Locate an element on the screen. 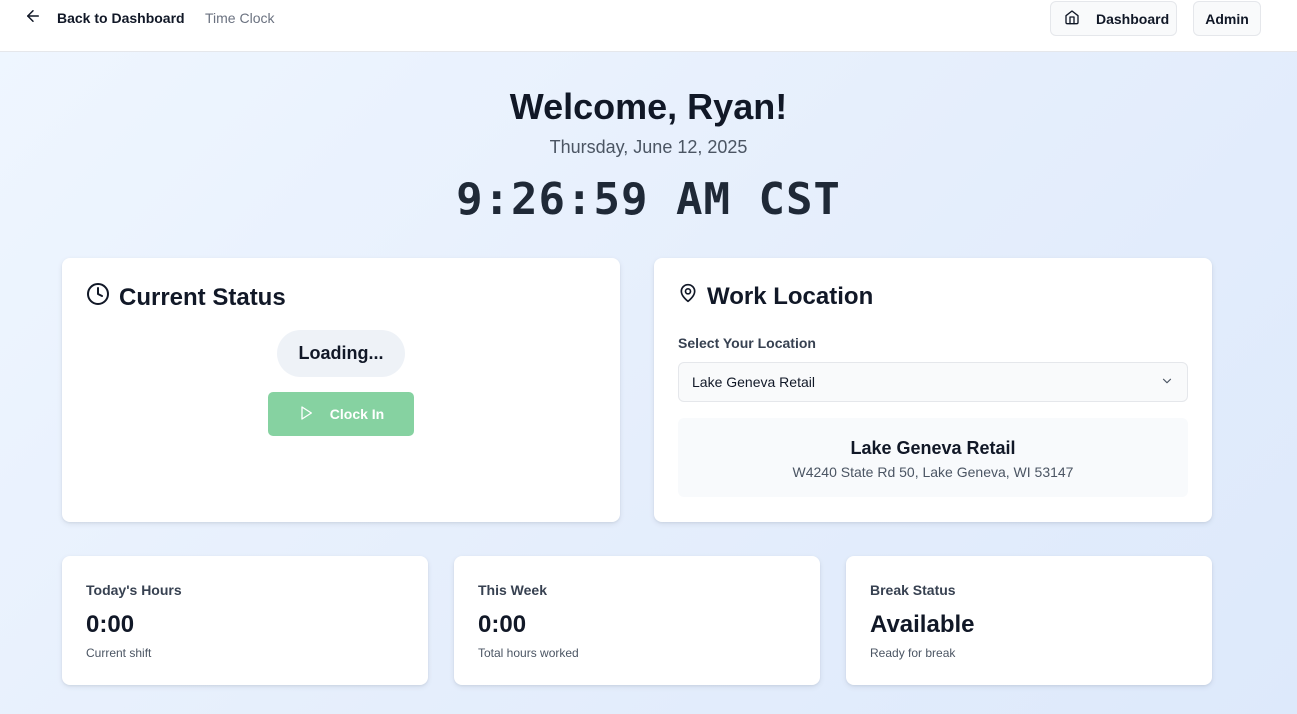 The width and height of the screenshot is (1297, 714). todays-hours-caption: Current shift is located at coordinates (119, 653).